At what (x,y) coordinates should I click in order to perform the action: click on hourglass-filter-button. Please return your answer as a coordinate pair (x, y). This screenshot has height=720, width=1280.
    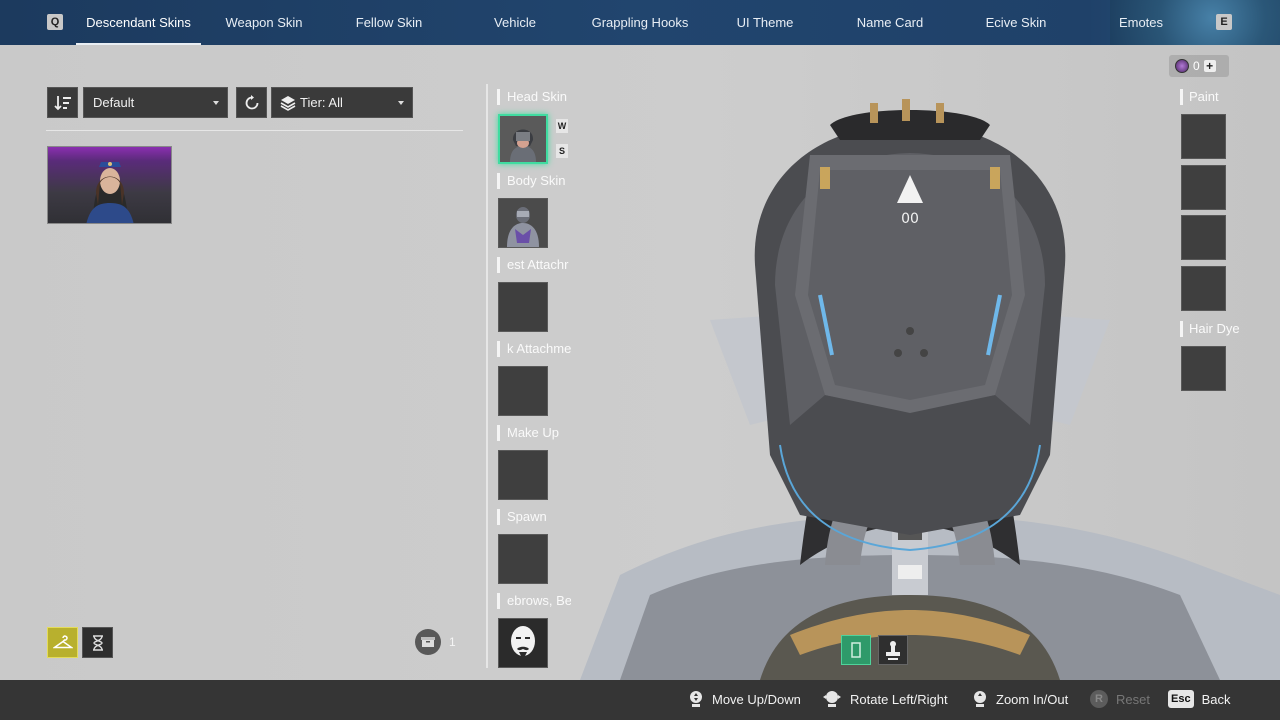
    Looking at the image, I should click on (97, 642).